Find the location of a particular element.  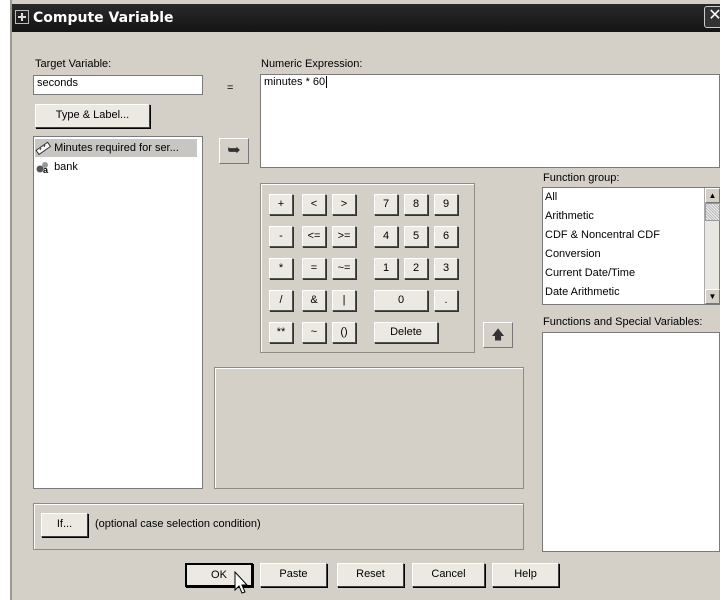

function-group-item: Arithmetic is located at coordinates (569, 216).